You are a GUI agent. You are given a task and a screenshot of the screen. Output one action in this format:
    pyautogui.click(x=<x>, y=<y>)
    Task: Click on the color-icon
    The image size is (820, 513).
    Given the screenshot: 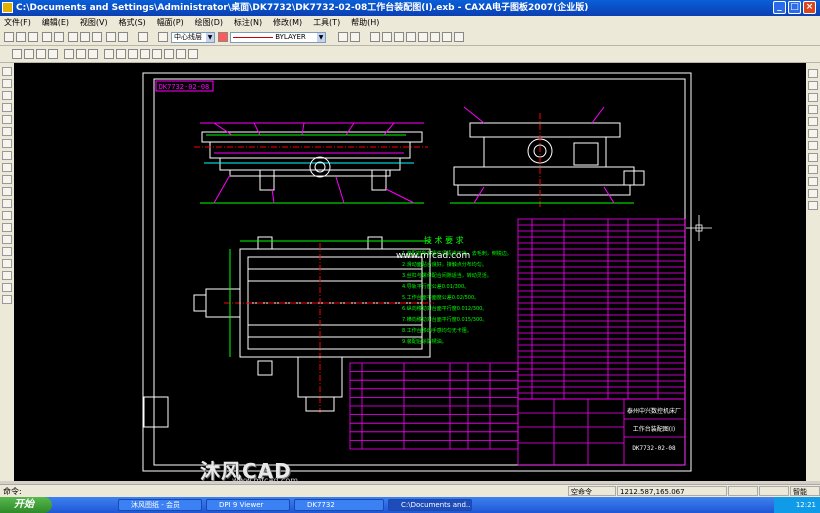 What is the action you would take?
    pyautogui.click(x=223, y=37)
    